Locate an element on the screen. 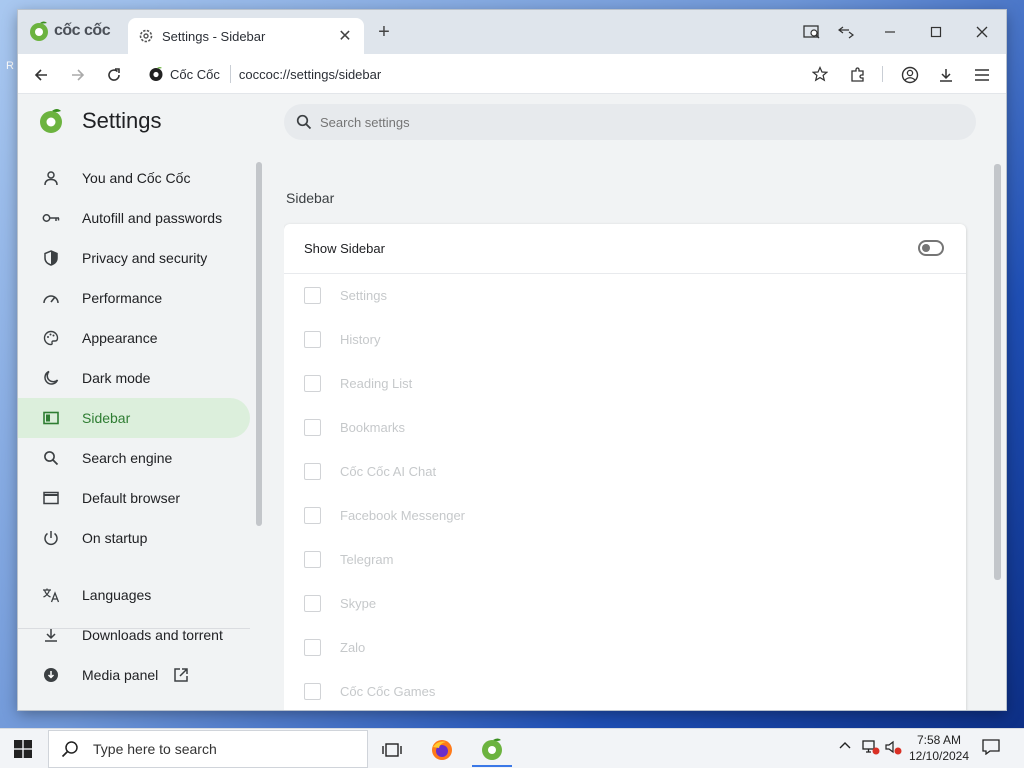 The image size is (1024, 768). nav-scrollbar is located at coordinates (259, 344).